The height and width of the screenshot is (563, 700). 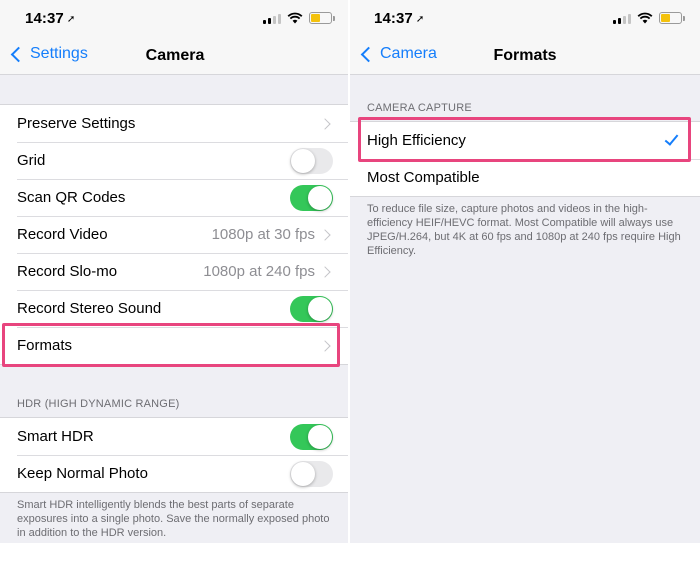 I want to click on grid-toggle, so click(x=311, y=160).